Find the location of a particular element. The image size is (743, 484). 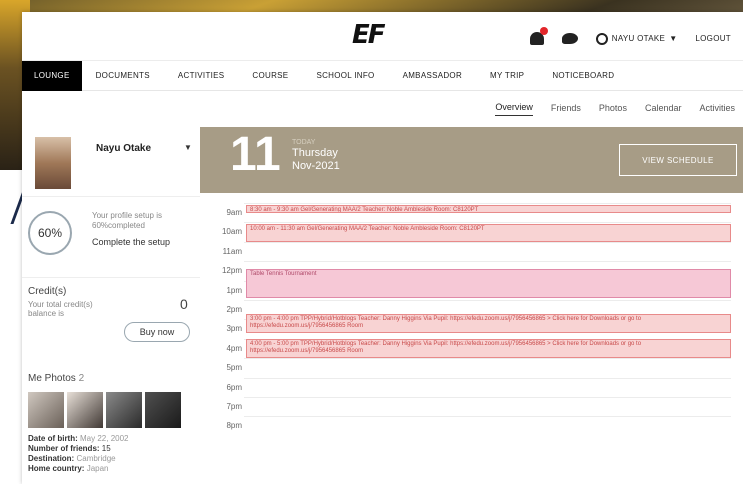

dob-row: Date of birth: May 22, 2002 is located at coordinates (114, 439).